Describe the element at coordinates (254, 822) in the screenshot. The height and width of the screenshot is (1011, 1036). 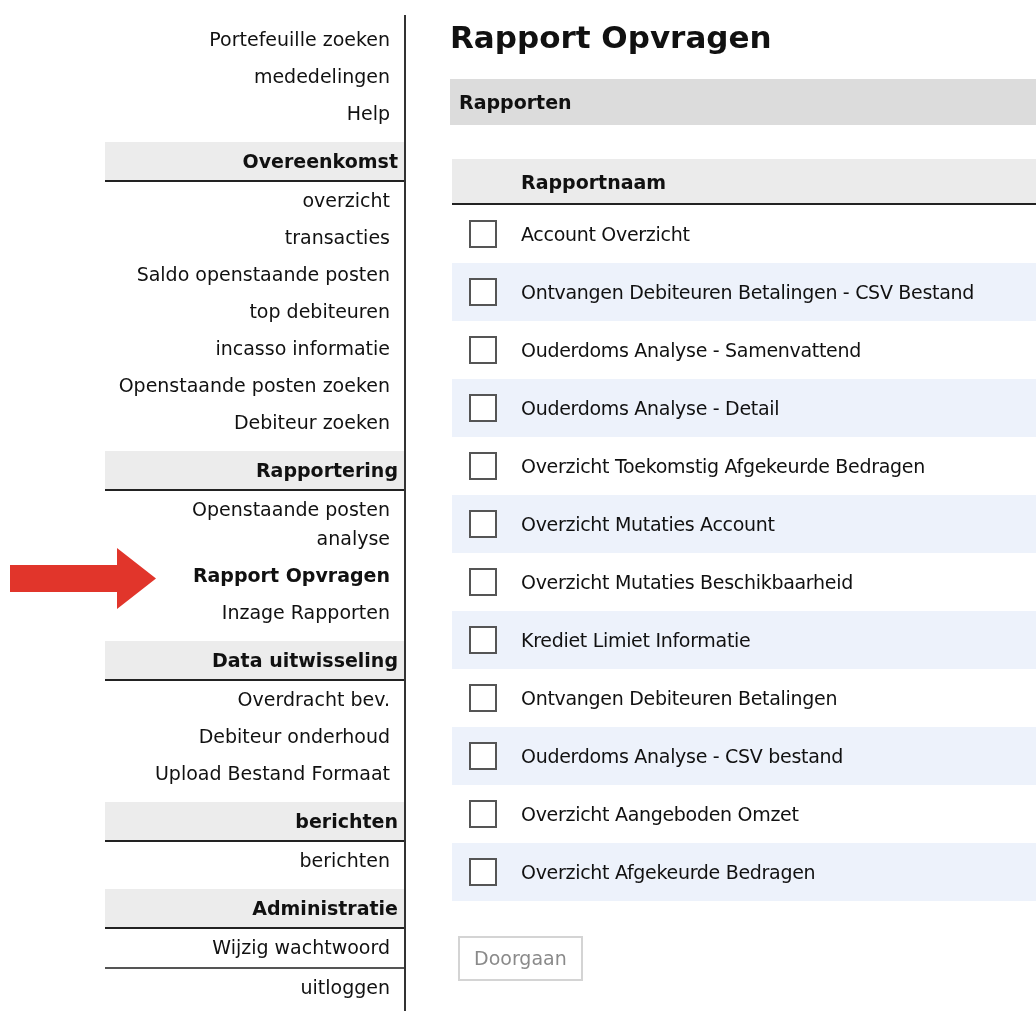
I see `section-header: berichten` at that location.